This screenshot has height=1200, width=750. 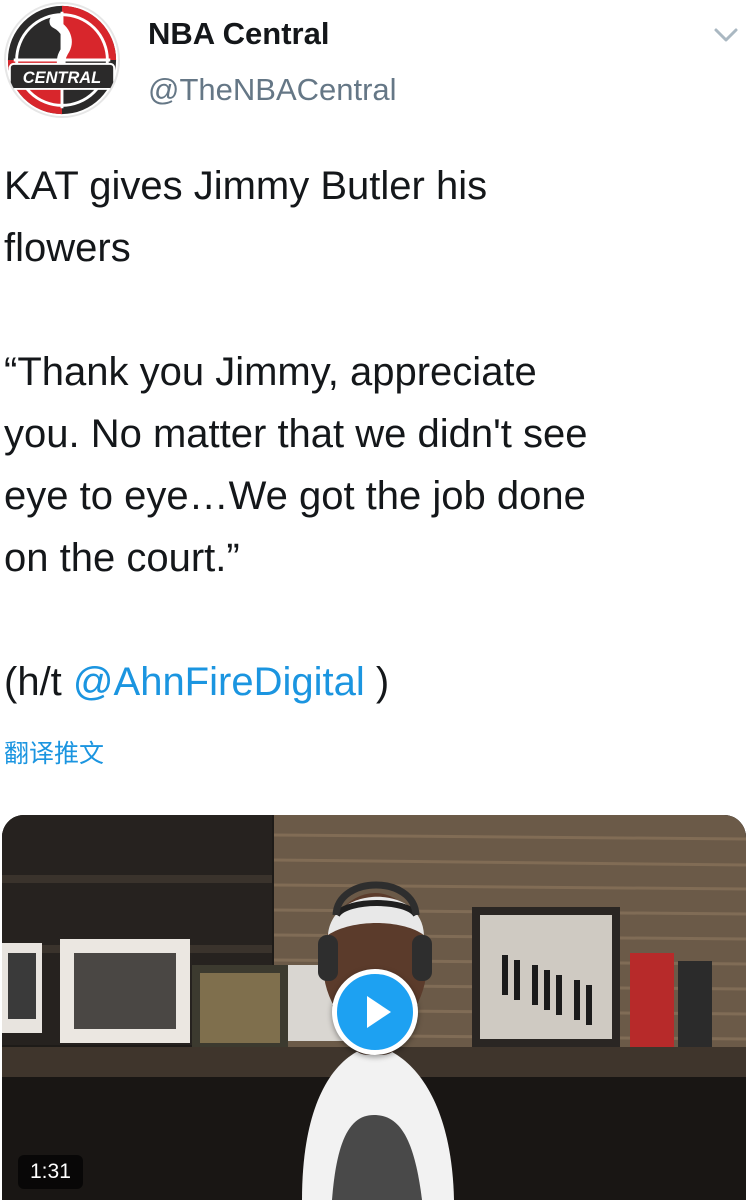 I want to click on play-icon, so click(x=379, y=1012).